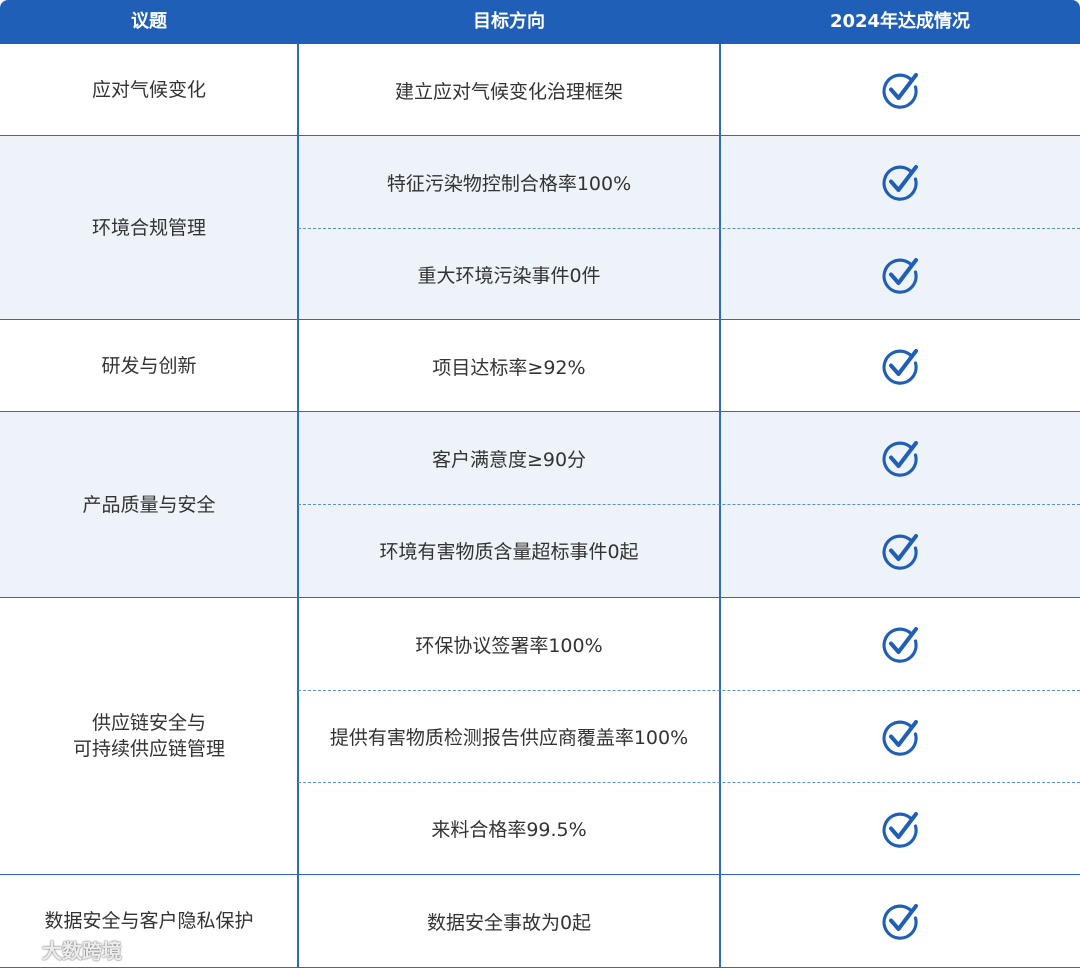  Describe the element at coordinates (509, 183) in the screenshot. I see `target-cell: 特征污染物控制合格率100%` at that location.